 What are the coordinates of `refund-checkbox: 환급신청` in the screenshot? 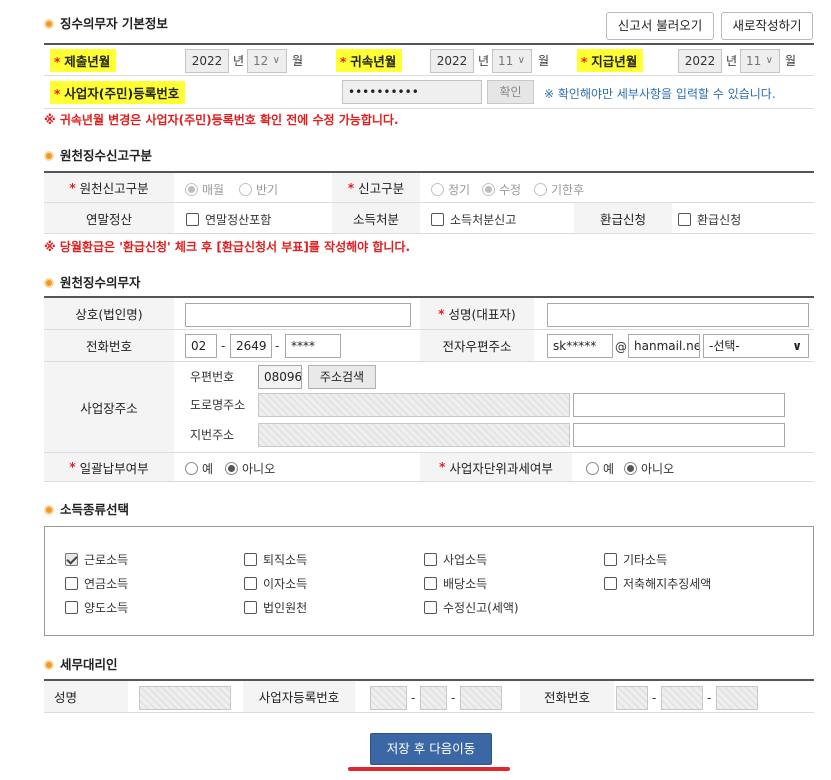 It's located at (709, 219).